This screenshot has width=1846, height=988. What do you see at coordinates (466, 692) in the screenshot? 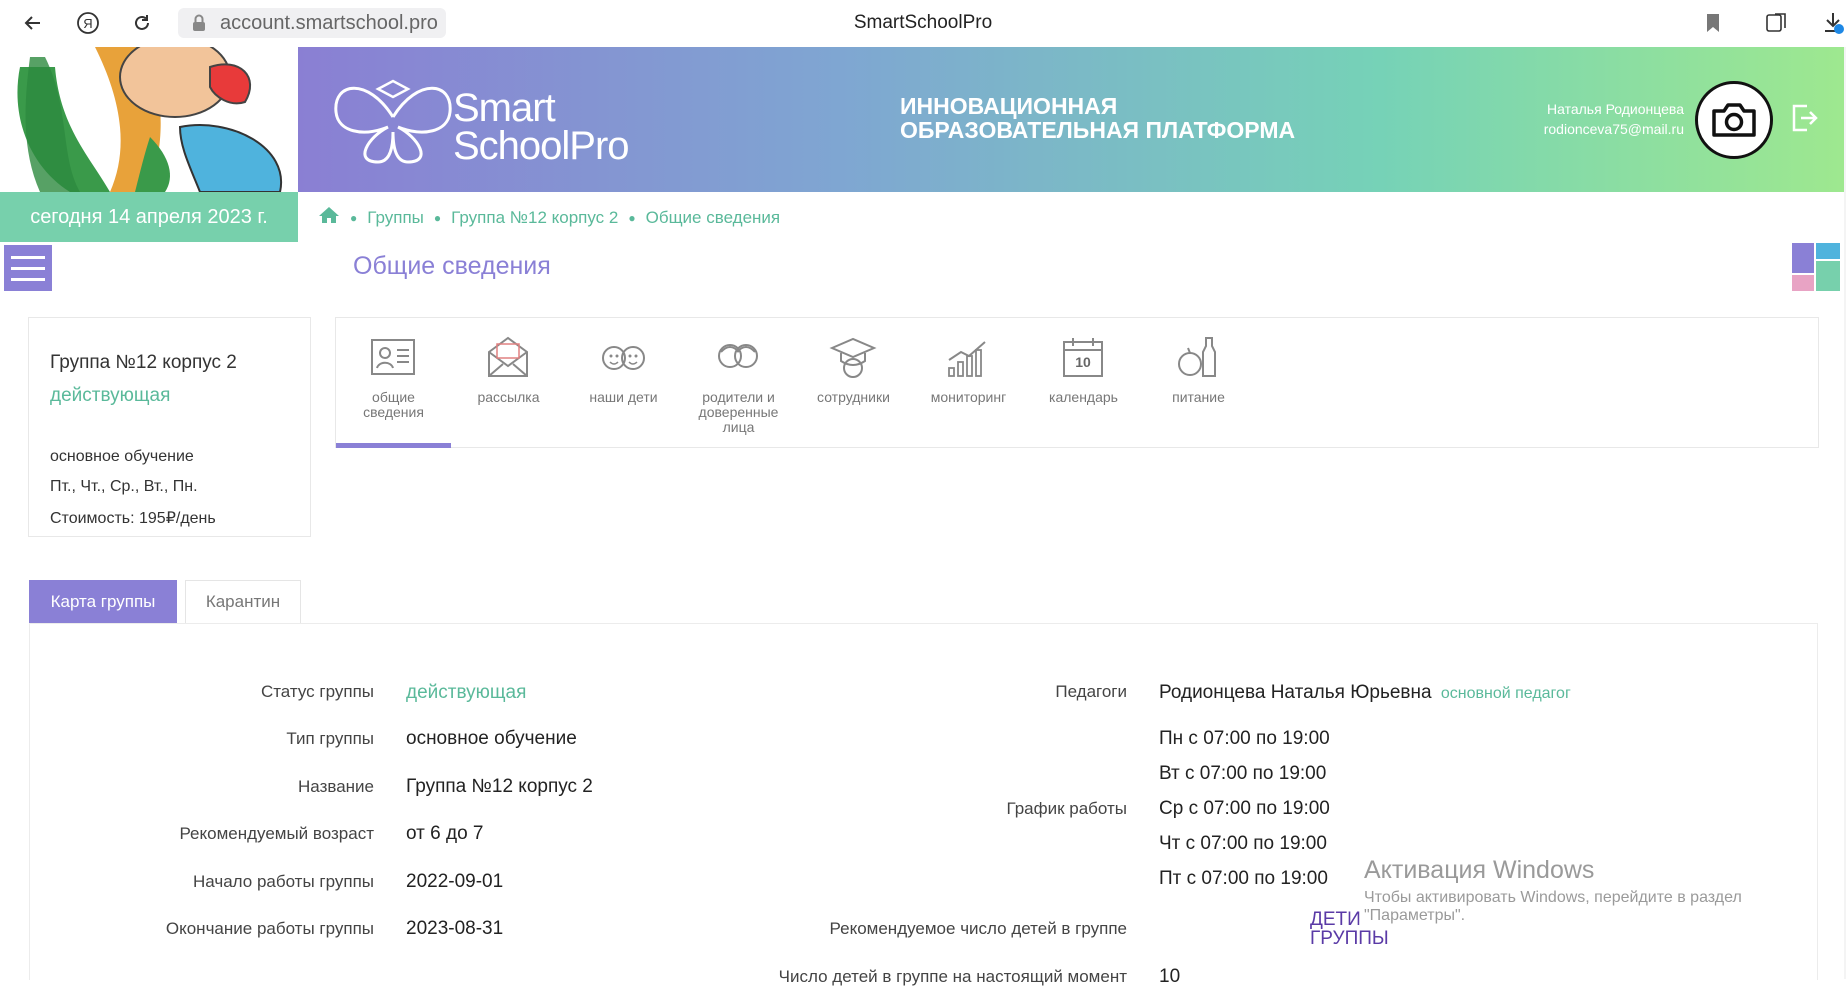
I see `status-value: действующая` at bounding box center [466, 692].